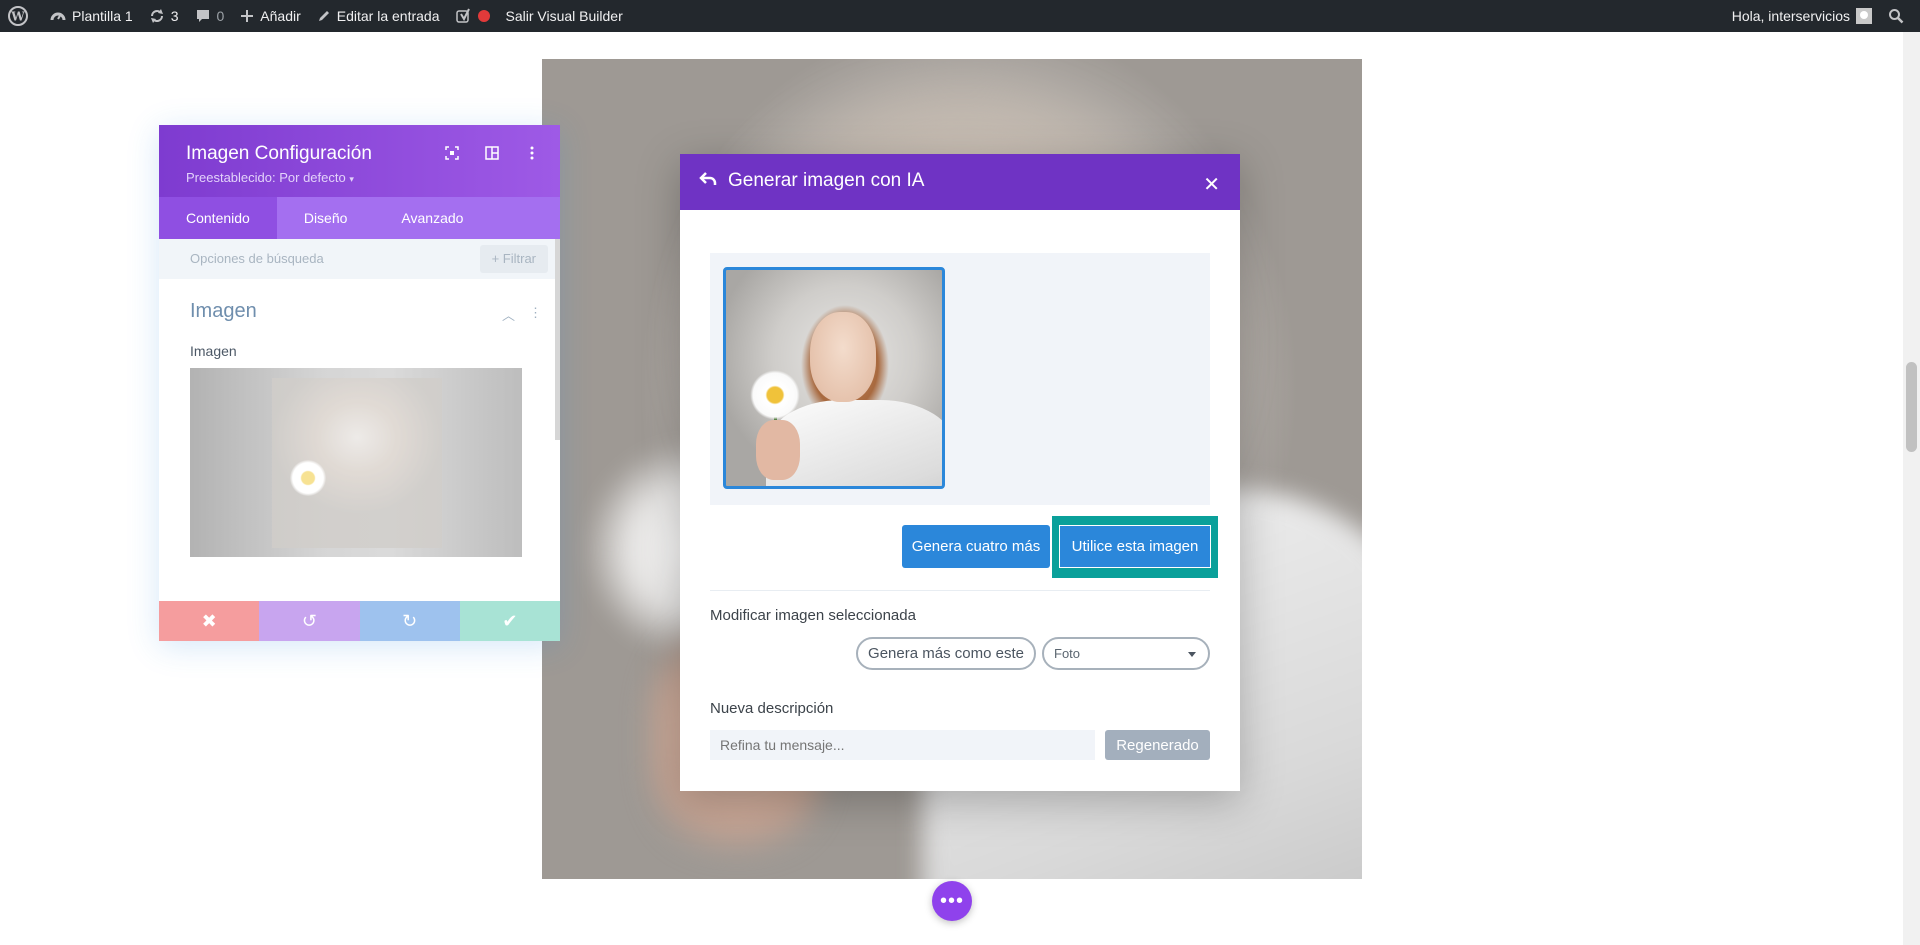 This screenshot has width=1920, height=945. Describe the element at coordinates (708, 181) in the screenshot. I see `back-arrow-icon` at that location.